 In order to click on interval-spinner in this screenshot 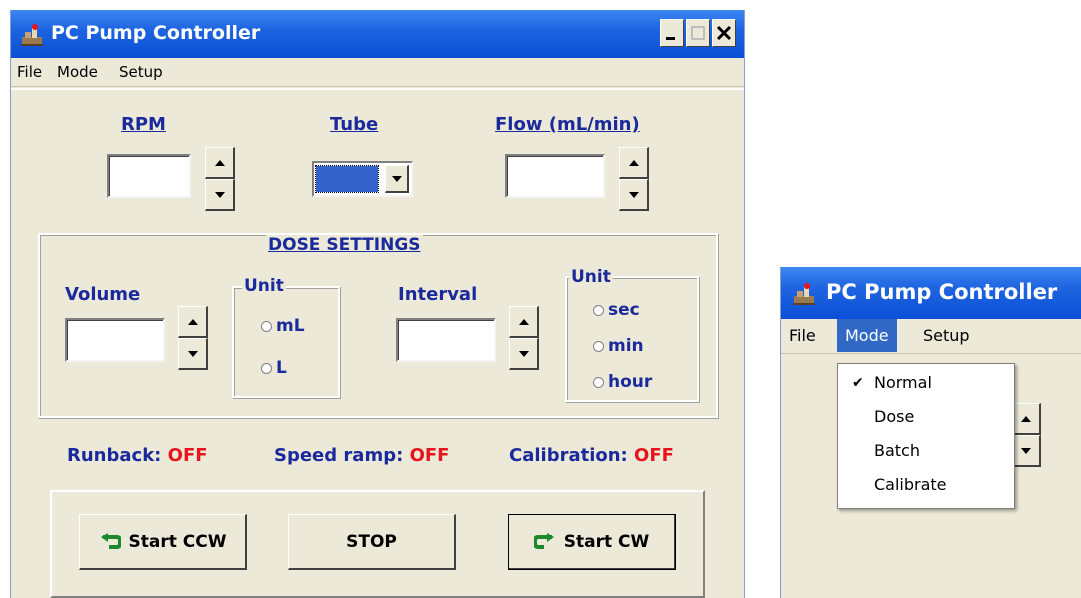, I will do `click(524, 338)`.